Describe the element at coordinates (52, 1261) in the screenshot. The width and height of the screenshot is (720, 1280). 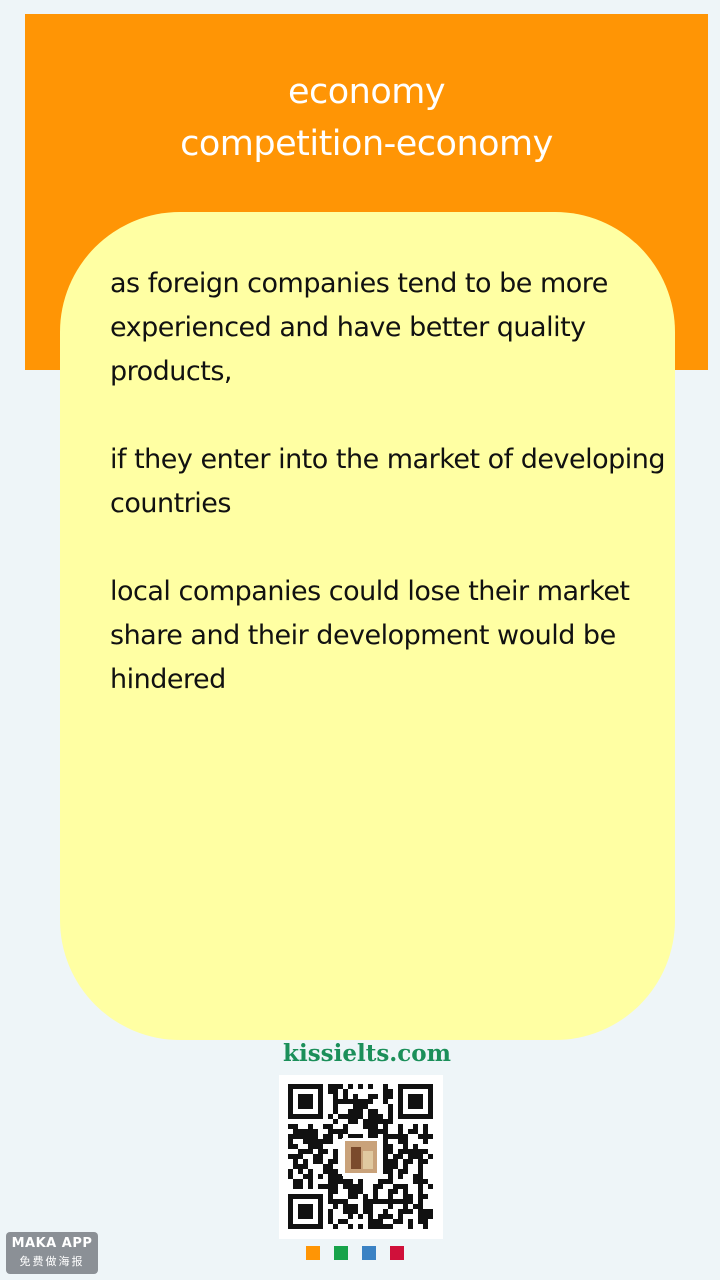
I see `badge-subtitle: 免费做海报` at that location.